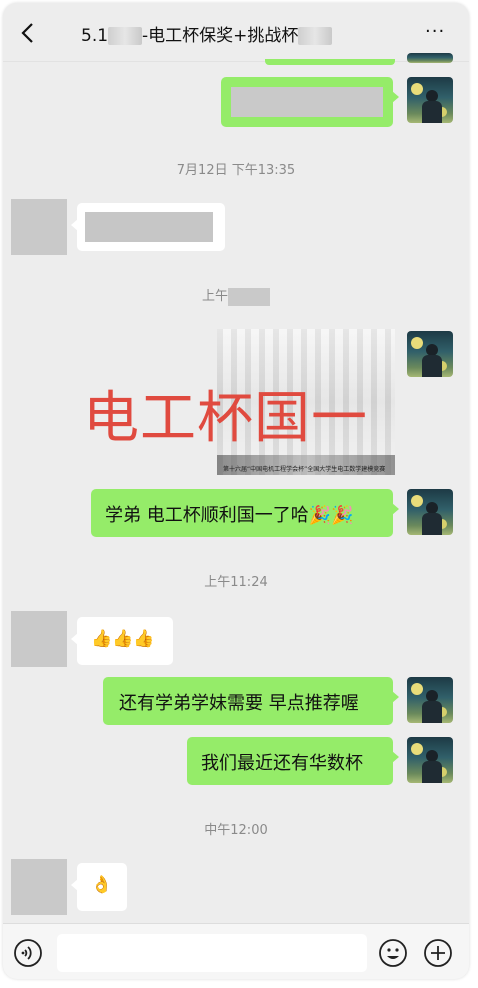 This screenshot has height=988, width=478. Describe the element at coordinates (239, 703) in the screenshot. I see `message-text: 还有学弟学妹需要 早点推荐喔` at that location.